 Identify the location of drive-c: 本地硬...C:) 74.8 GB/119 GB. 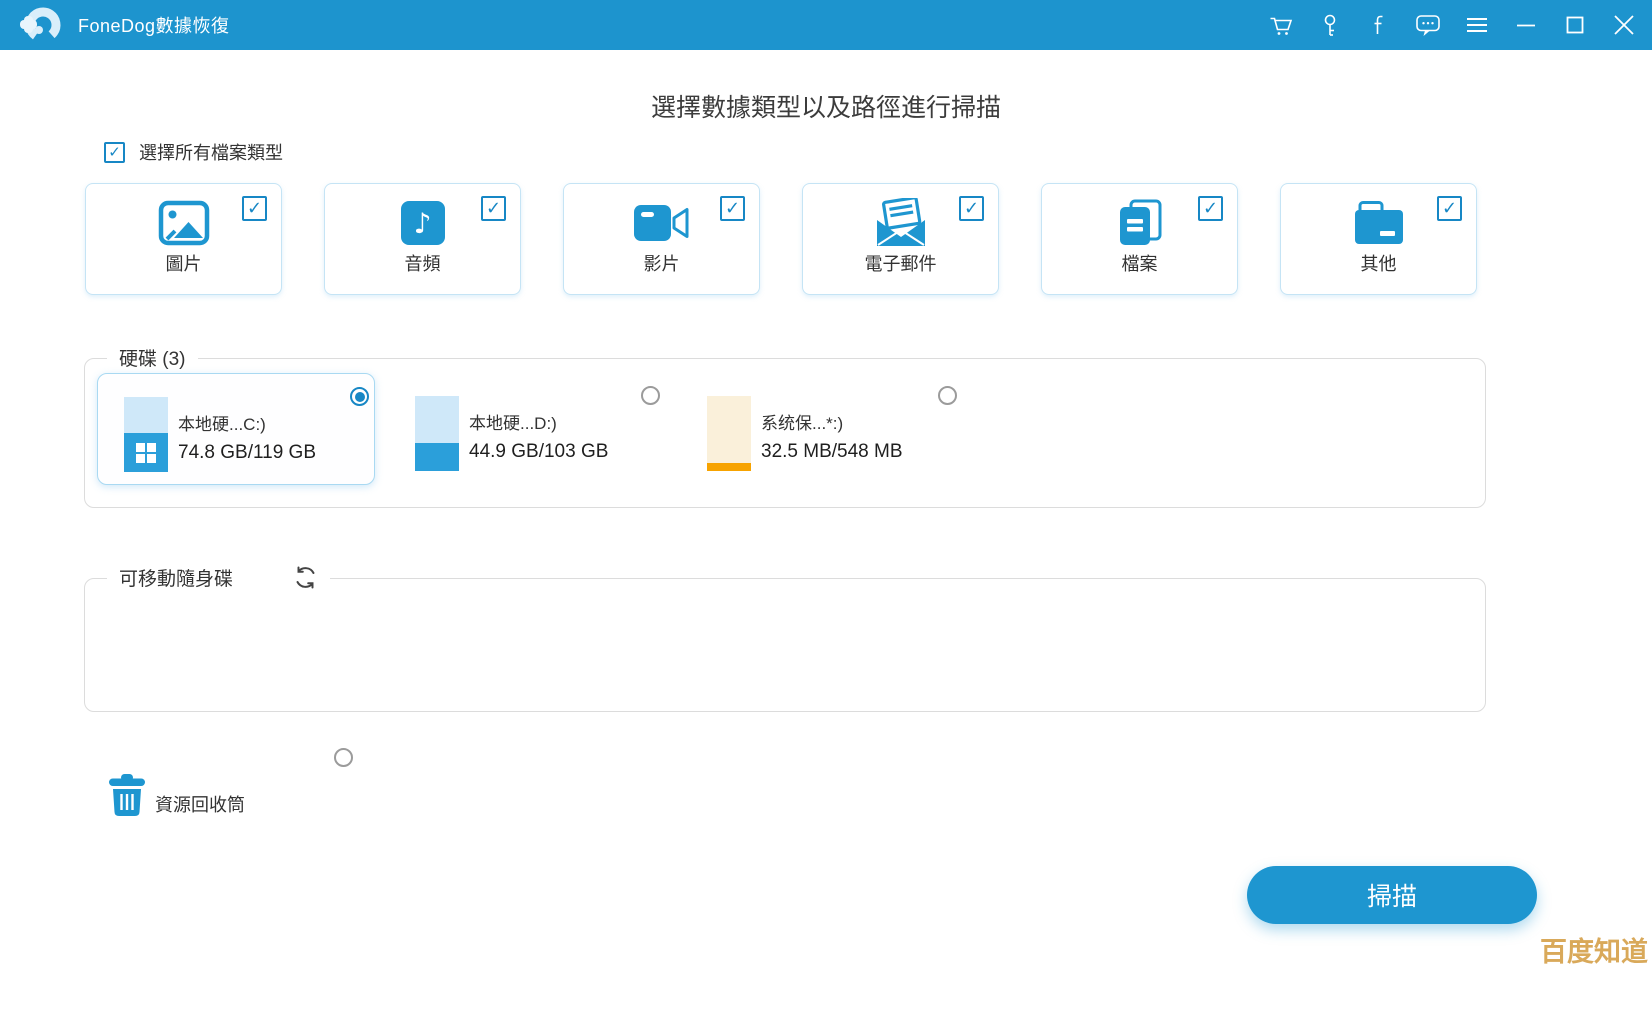
(236, 429).